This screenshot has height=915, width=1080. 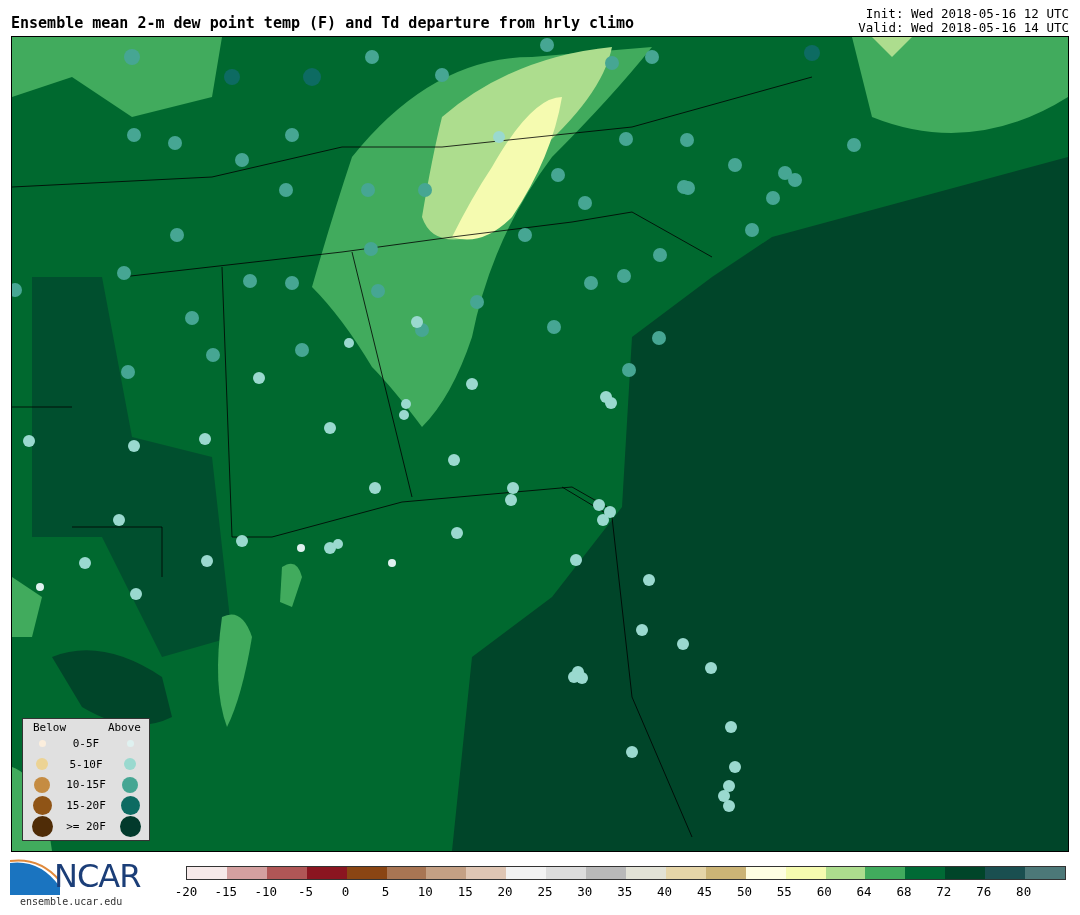 I want to click on legend-label: 5-10F, so click(x=86, y=764).